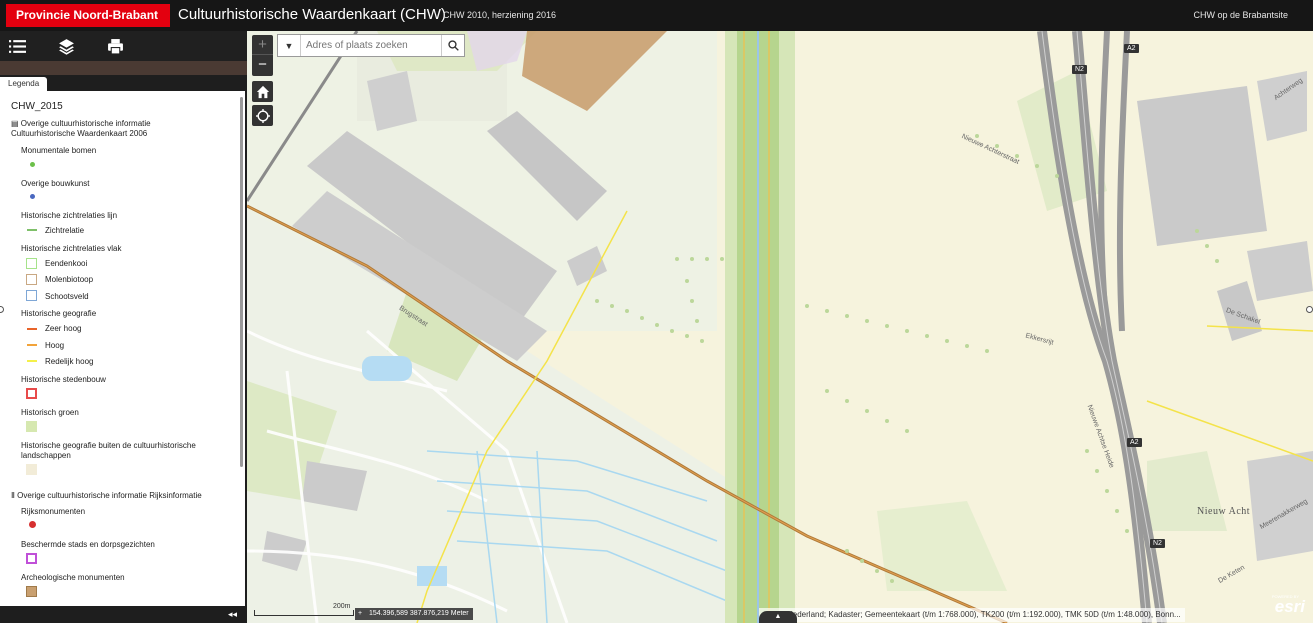 This screenshot has height=623, width=1313. I want to click on zoom-control: + −, so click(262, 55).